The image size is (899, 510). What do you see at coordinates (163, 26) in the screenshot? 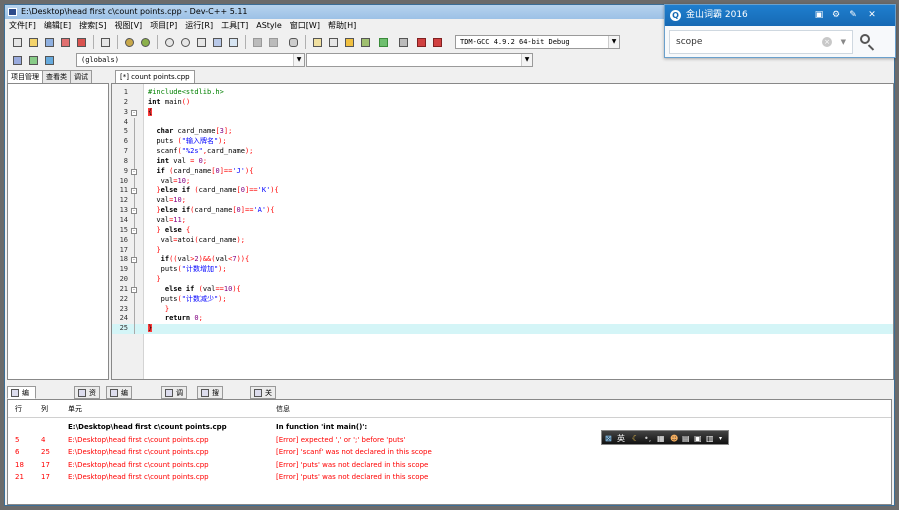
I see `menu-item: 项目[P]` at bounding box center [163, 26].